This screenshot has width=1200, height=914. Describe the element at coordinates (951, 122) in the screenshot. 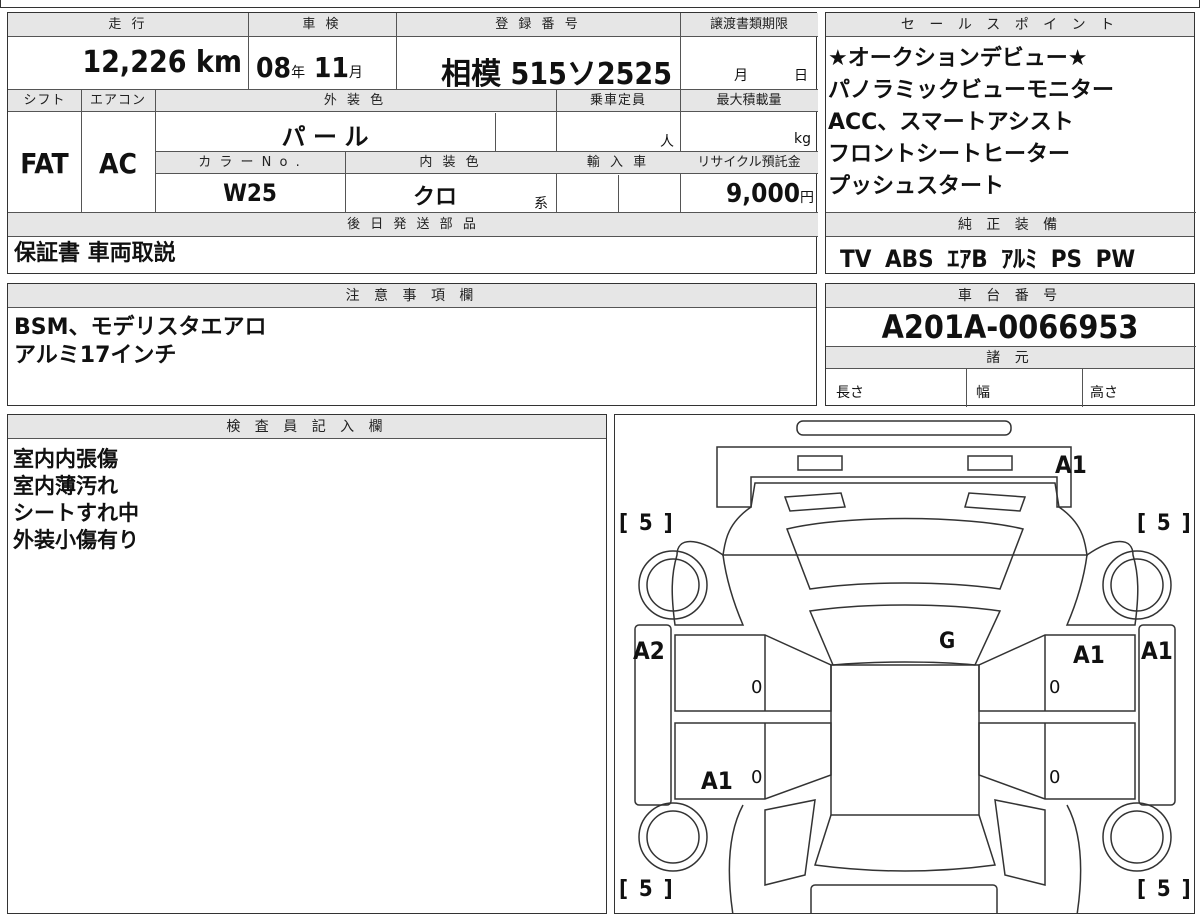

I see `sales-point-3: ACC、スマートアシスト` at that location.